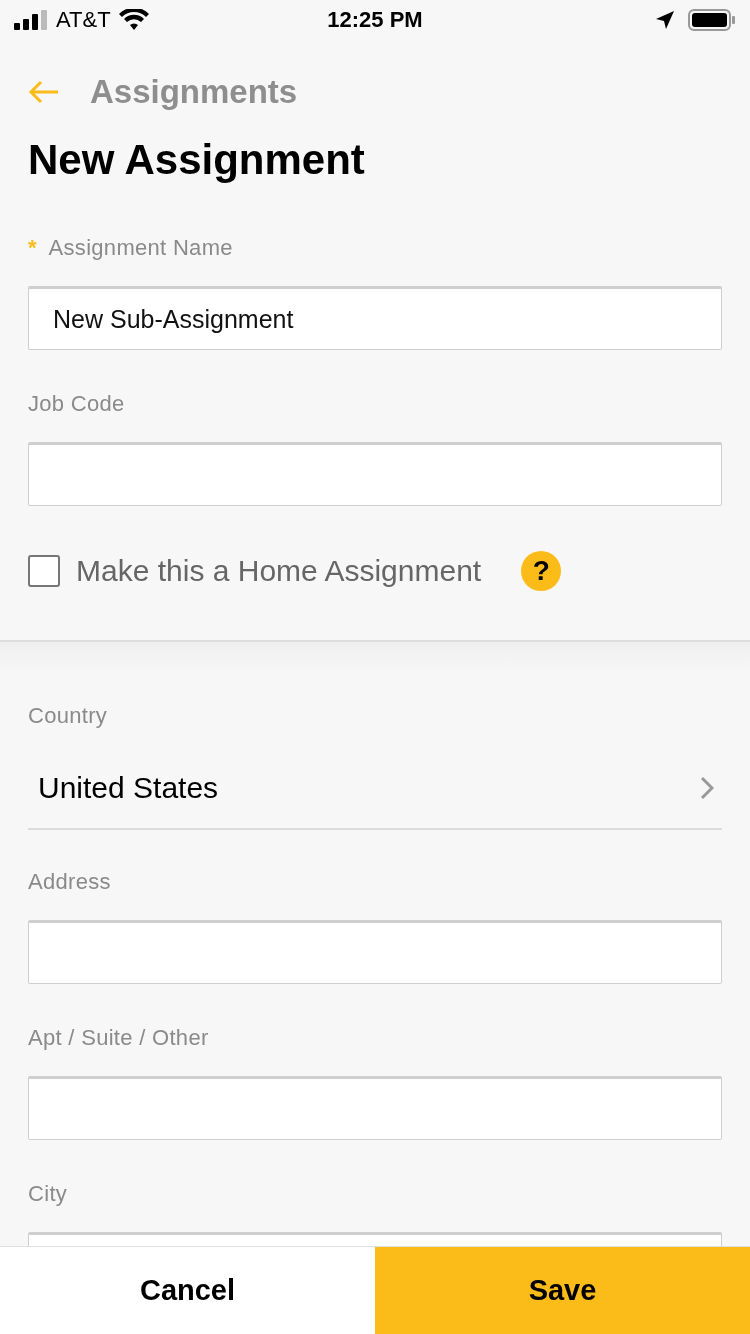 The height and width of the screenshot is (1334, 750). What do you see at coordinates (562, 1290) in the screenshot?
I see `save-button: Save` at bounding box center [562, 1290].